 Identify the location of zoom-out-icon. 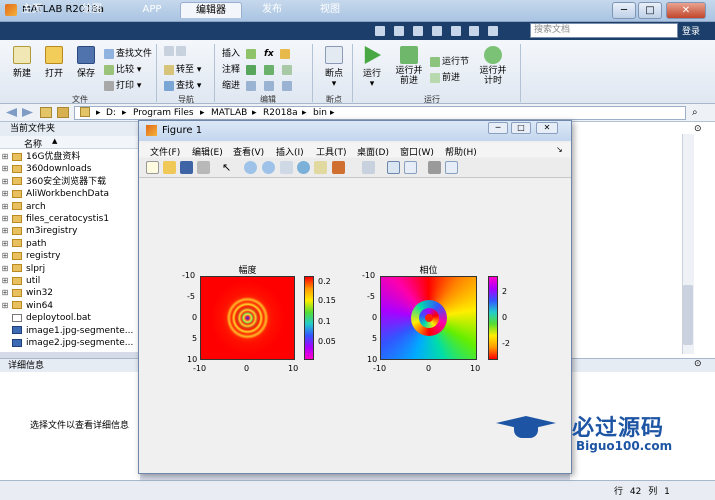
(268, 167).